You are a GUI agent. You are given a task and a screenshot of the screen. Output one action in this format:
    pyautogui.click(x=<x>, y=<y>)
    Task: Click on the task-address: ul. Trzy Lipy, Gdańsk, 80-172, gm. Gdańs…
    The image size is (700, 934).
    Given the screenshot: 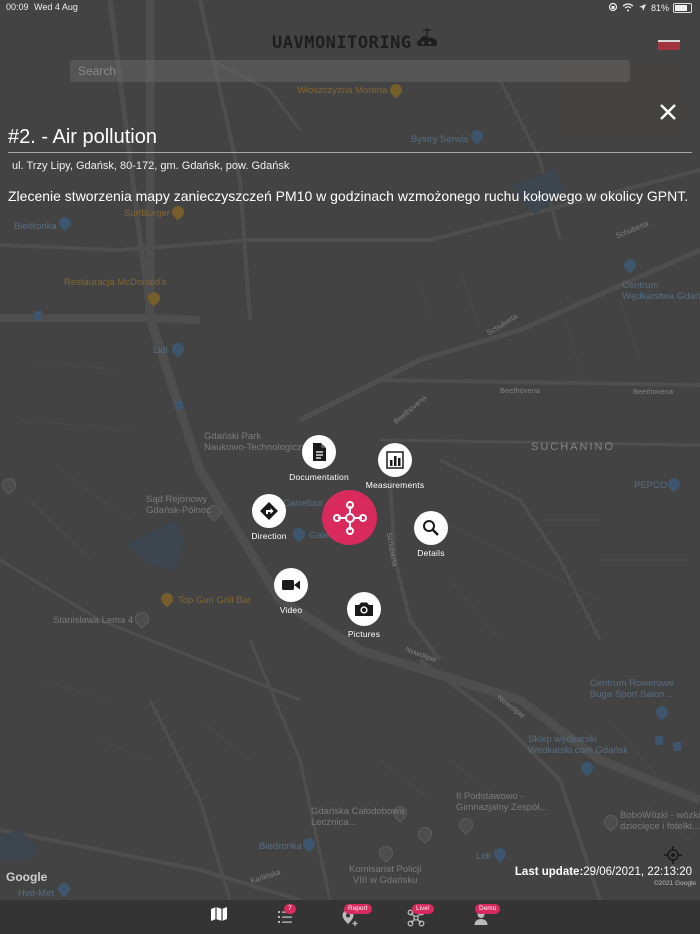 What is the action you would take?
    pyautogui.click(x=151, y=166)
    